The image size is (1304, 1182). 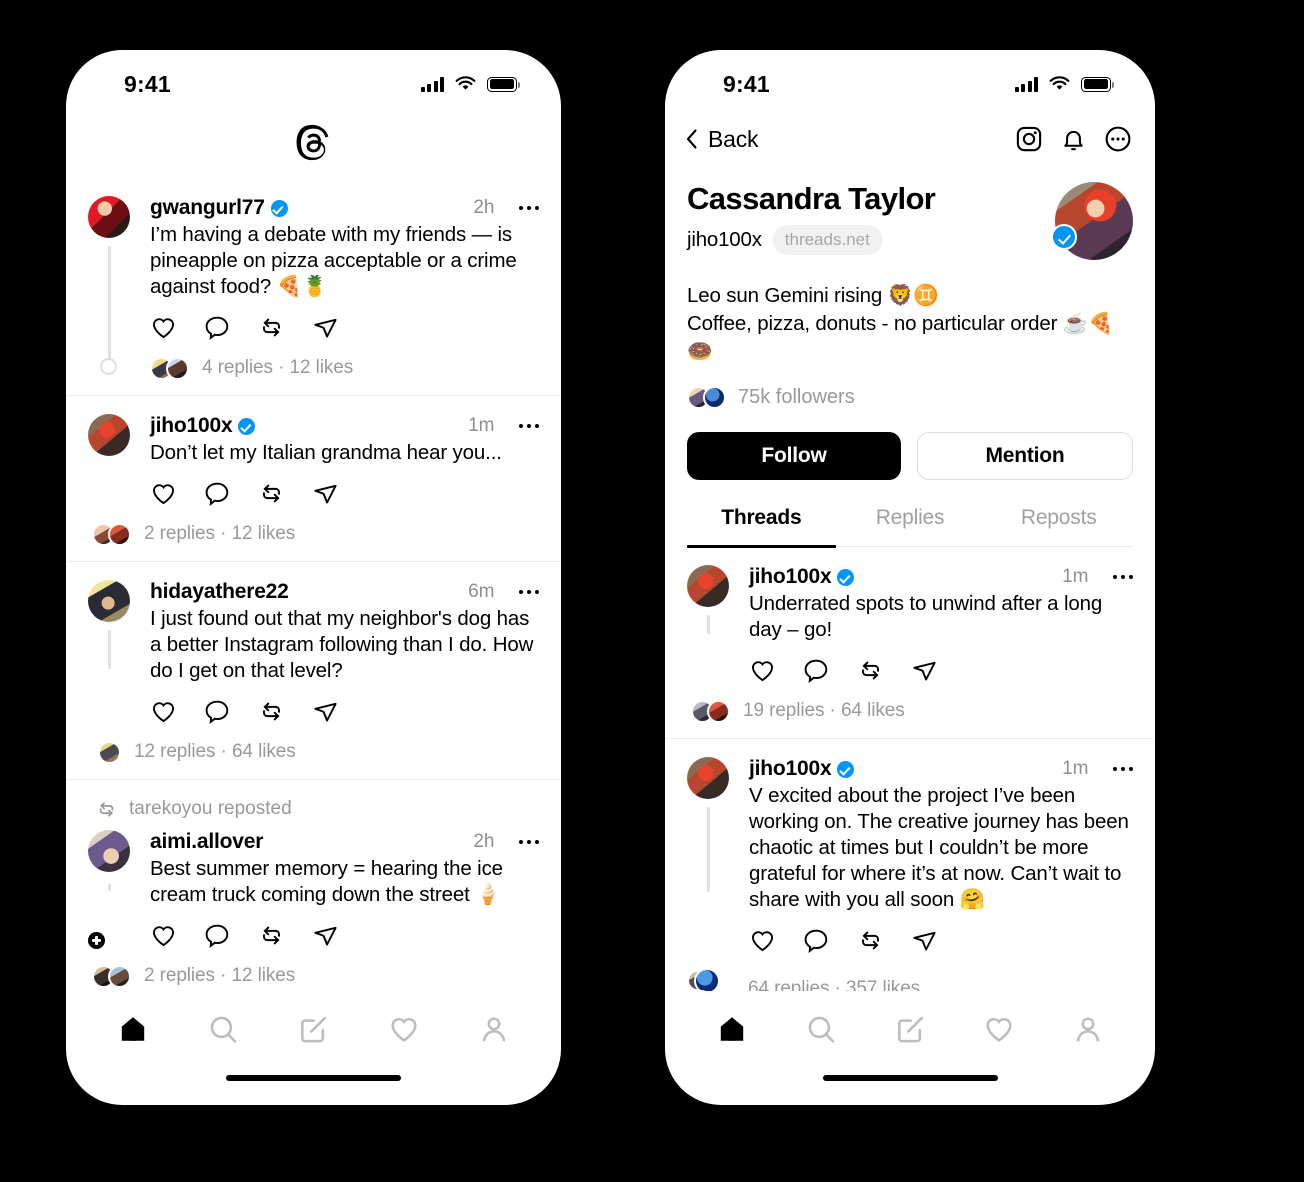 What do you see at coordinates (1118, 139) in the screenshot?
I see `more-circle-icon` at bounding box center [1118, 139].